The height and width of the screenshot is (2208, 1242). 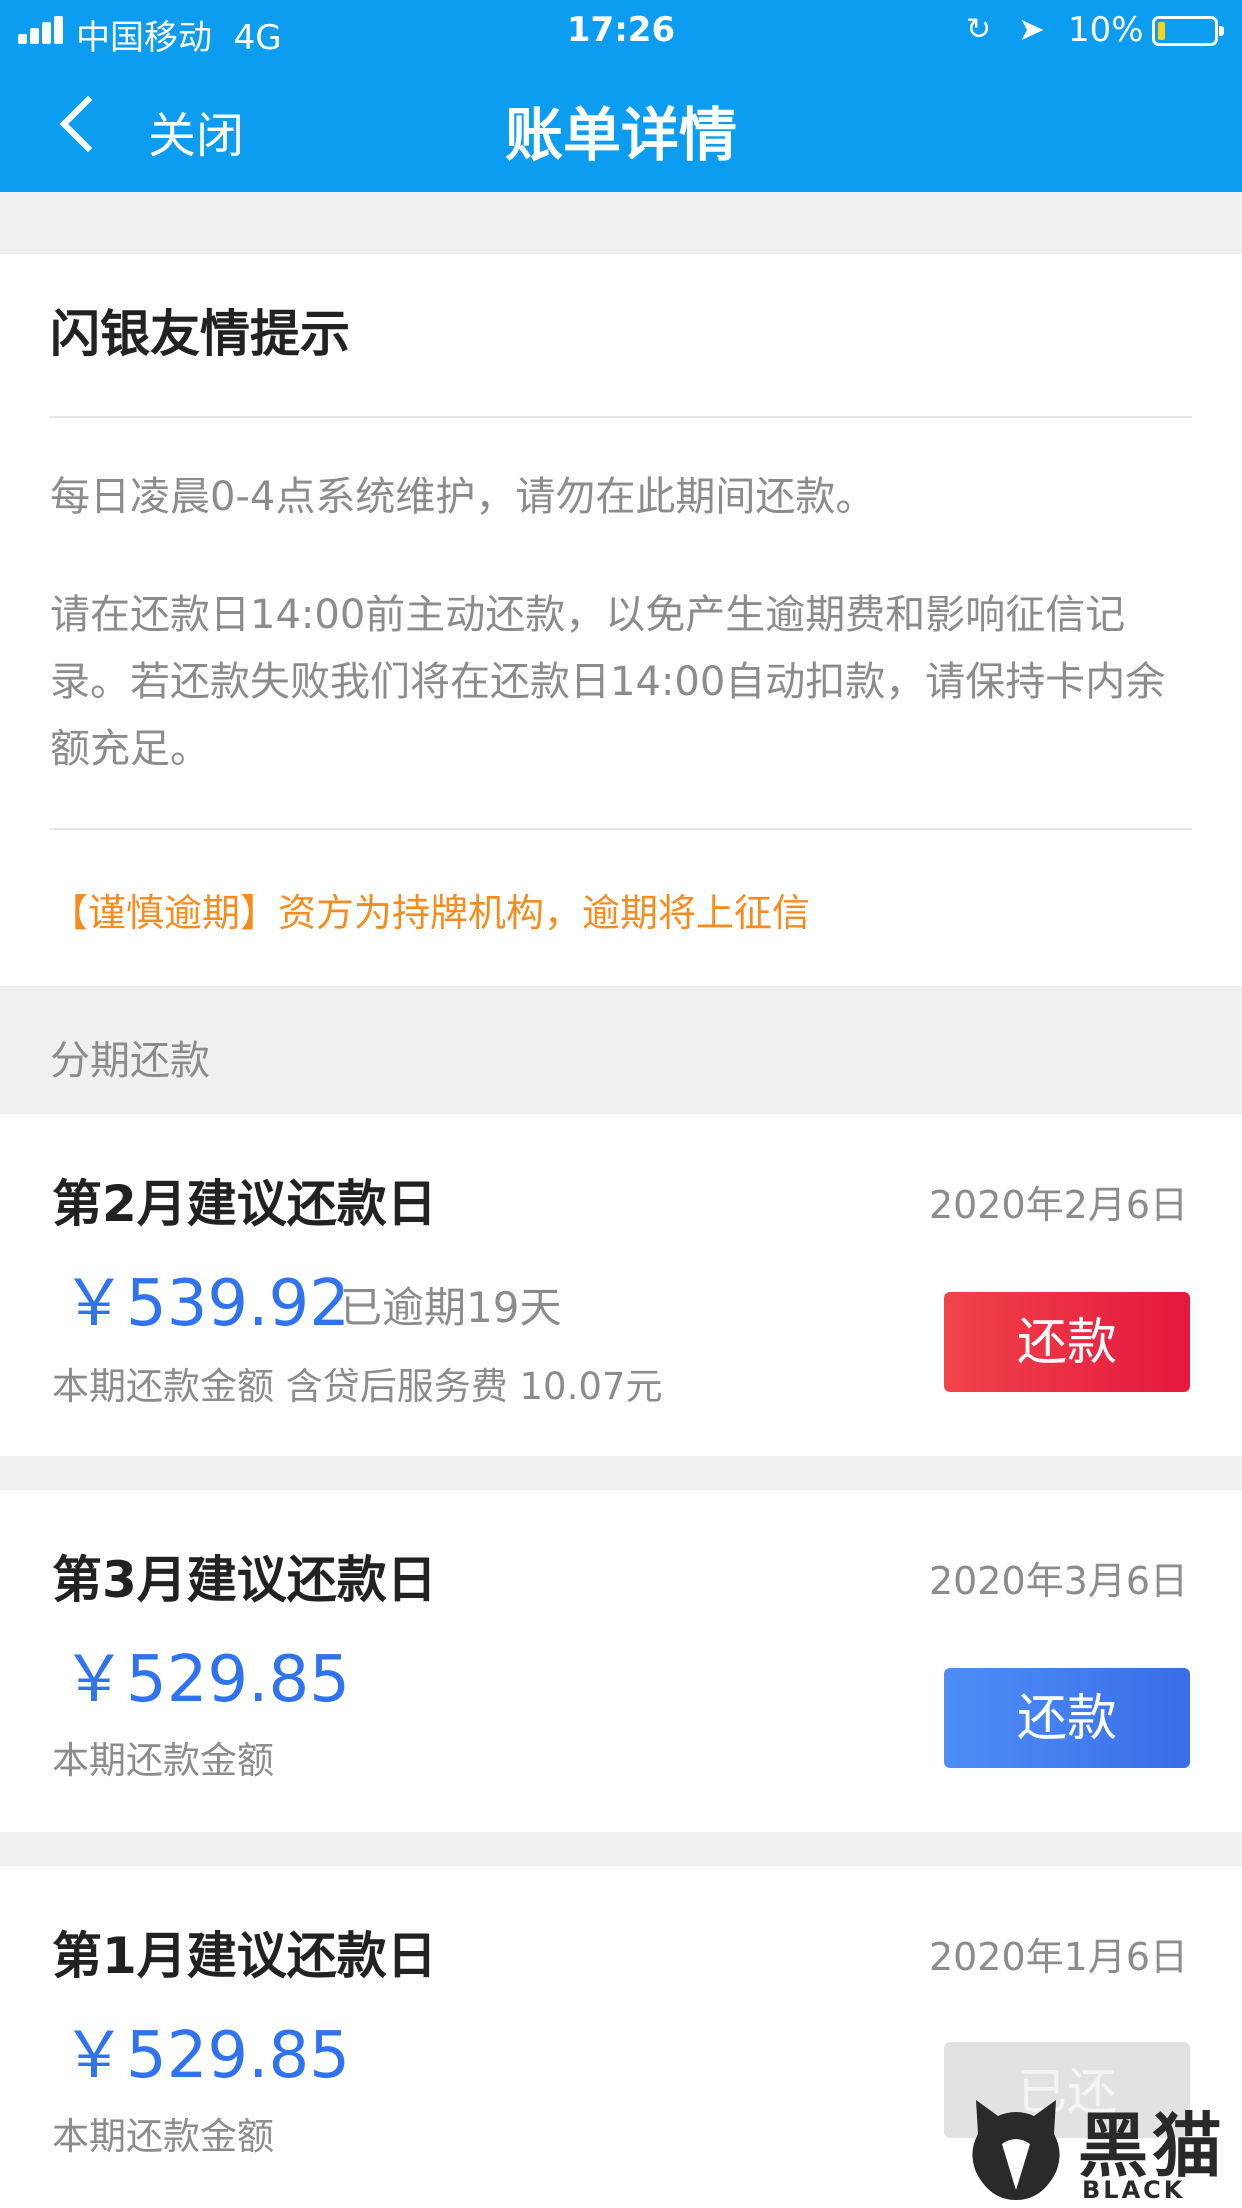 What do you see at coordinates (979, 29) in the screenshot?
I see `orientation-lock-icon: ↻` at bounding box center [979, 29].